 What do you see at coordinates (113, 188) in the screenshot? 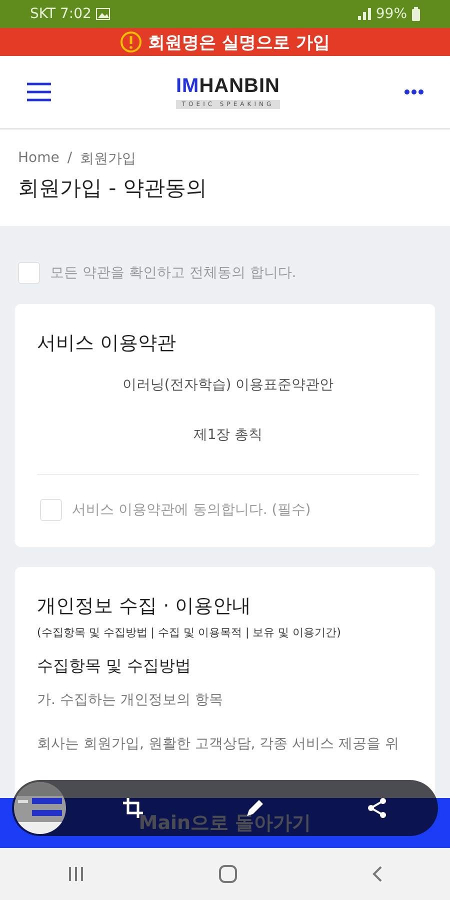
I see `page-title: 회원가입 - 약관동의` at bounding box center [113, 188].